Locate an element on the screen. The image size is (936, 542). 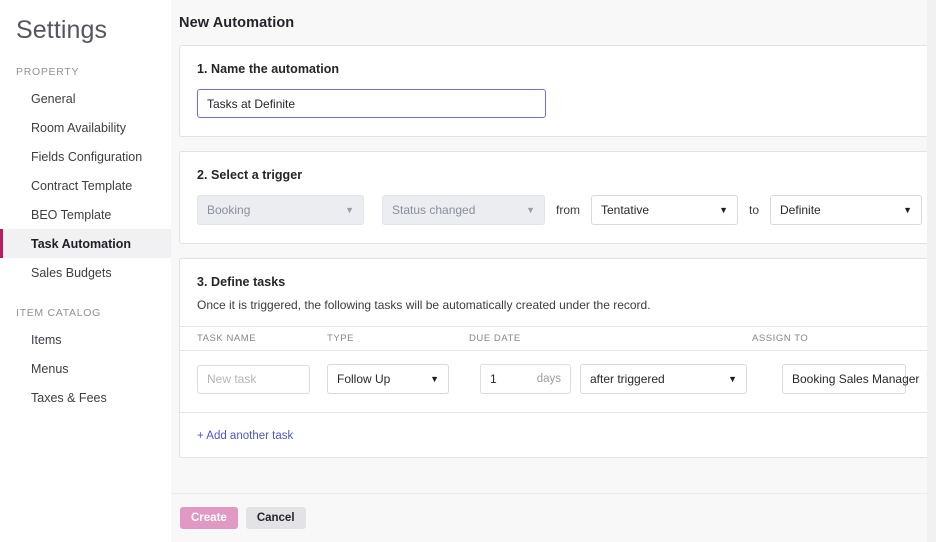
due-date-group: 1 days after triggered ▼ is located at coordinates (613, 379).